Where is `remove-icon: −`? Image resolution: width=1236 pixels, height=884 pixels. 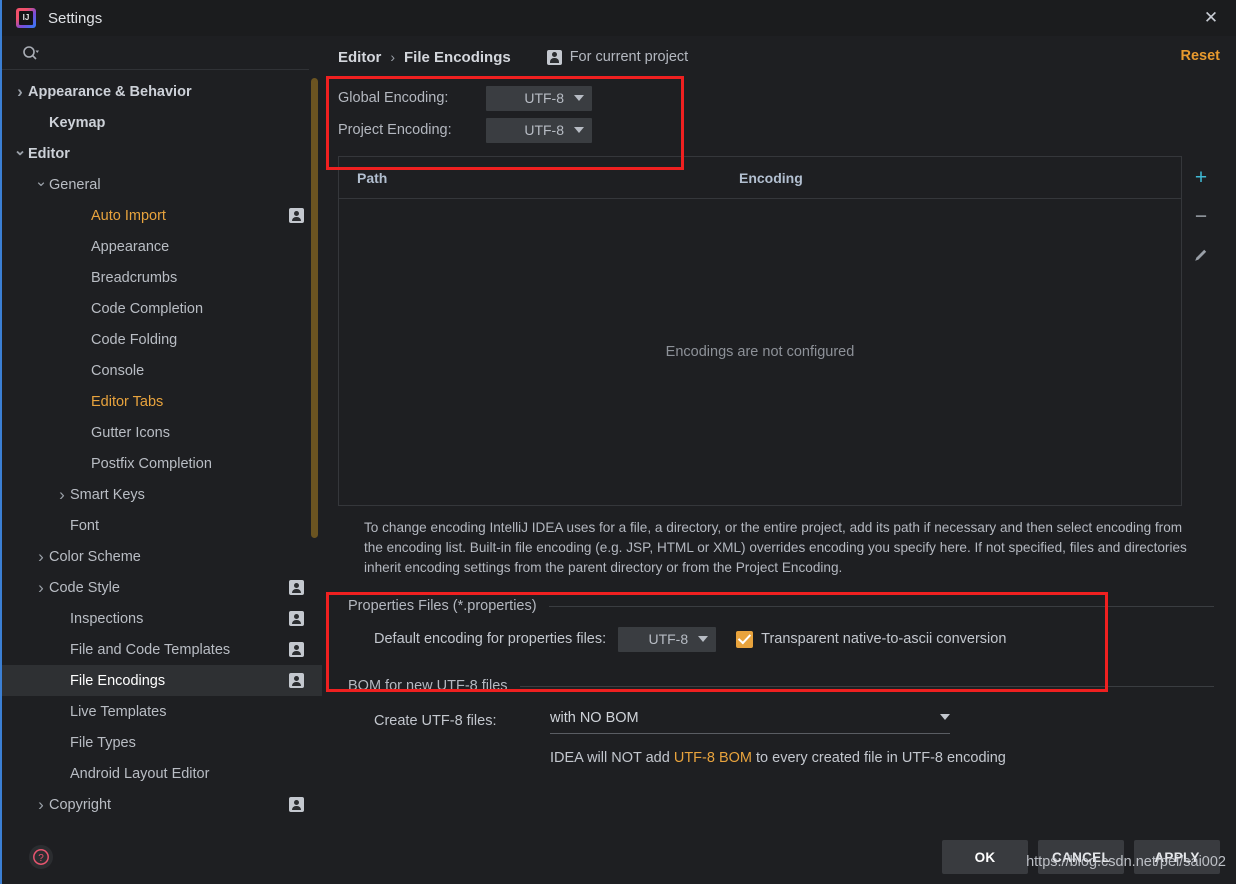 remove-icon: − is located at coordinates (1201, 216).